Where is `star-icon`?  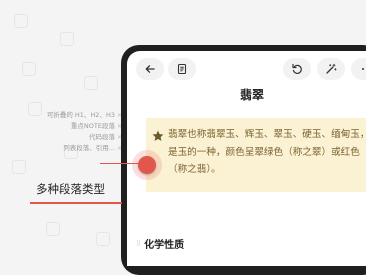
star-icon is located at coordinates (158, 135).